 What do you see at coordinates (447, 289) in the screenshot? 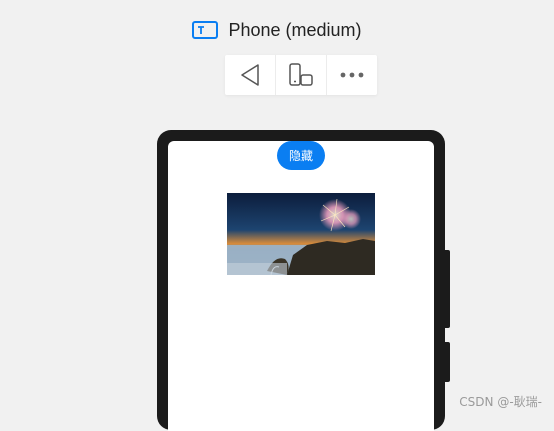
I see `power-button` at bounding box center [447, 289].